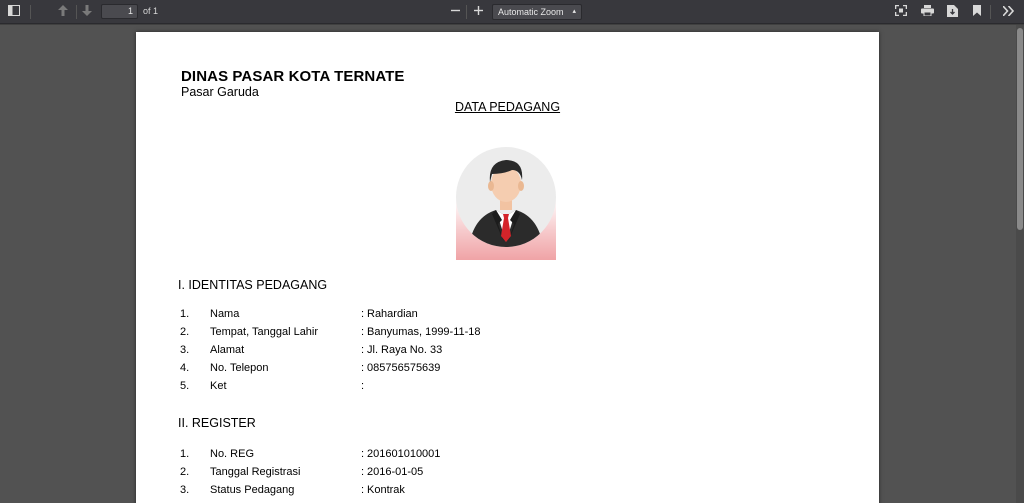 The width and height of the screenshot is (1024, 503). Describe the element at coordinates (395, 472) in the screenshot. I see `row-value: 2016-01-05` at that location.